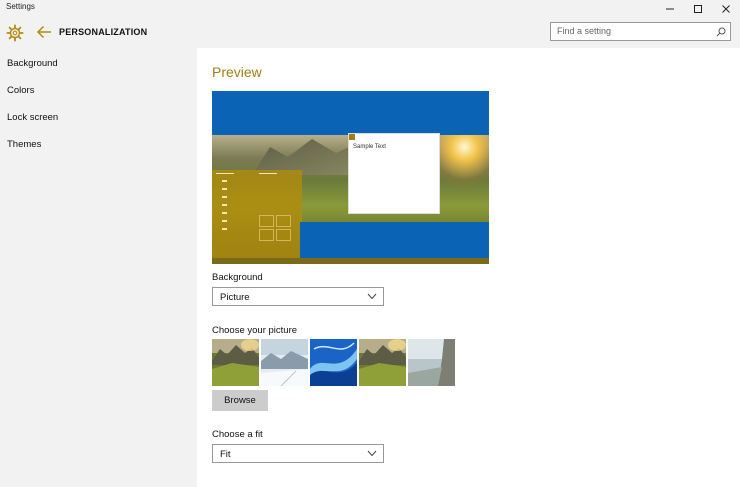 This screenshot has height=487, width=740. What do you see at coordinates (240, 400) in the screenshot?
I see `browse-button: Browse` at bounding box center [240, 400].